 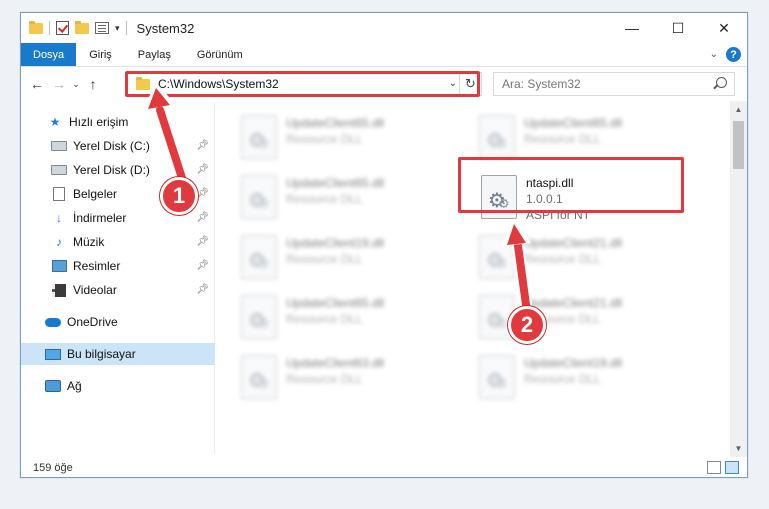 What do you see at coordinates (179, 196) in the screenshot?
I see `step-1-badge: 1` at bounding box center [179, 196].